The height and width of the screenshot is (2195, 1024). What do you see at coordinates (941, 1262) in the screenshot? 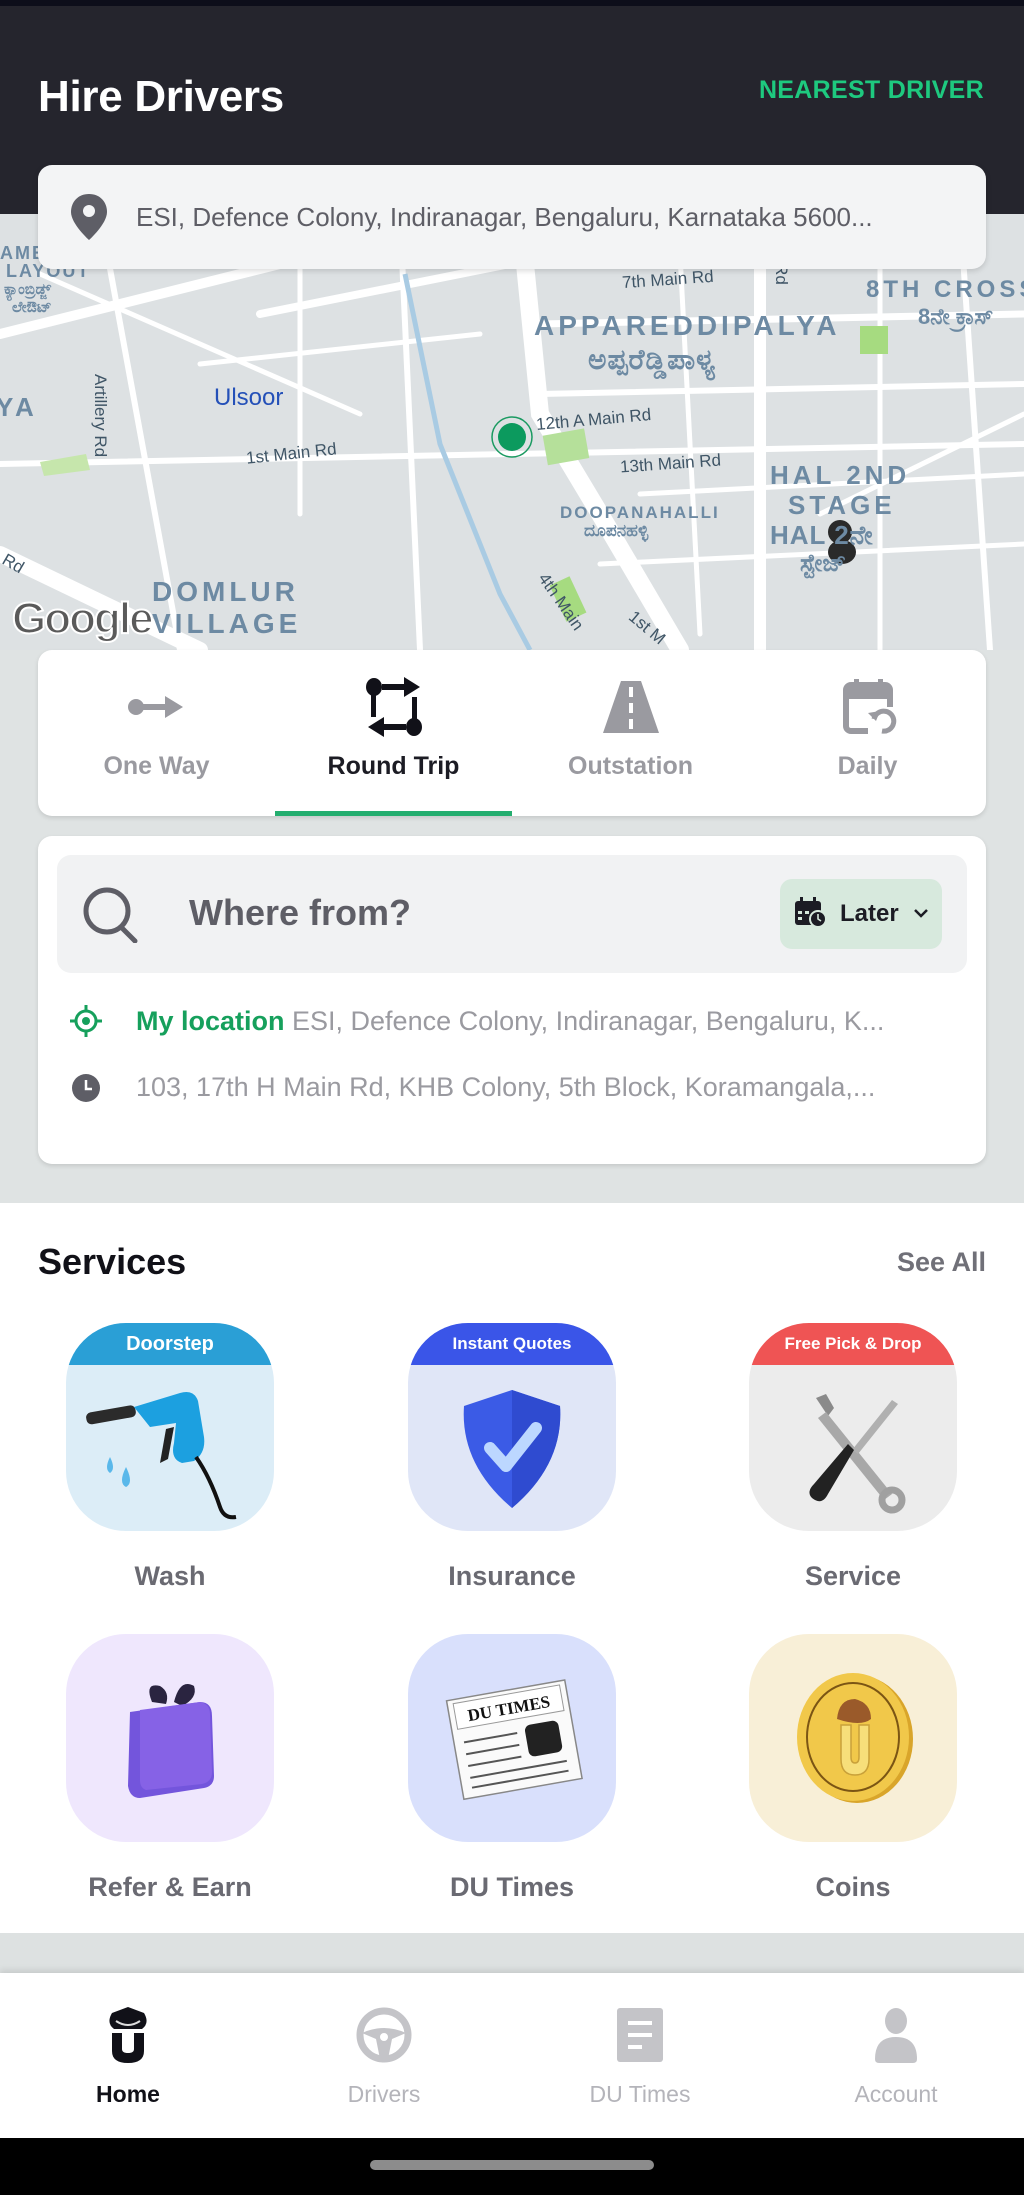
I see `see-all-services-link: See All` at bounding box center [941, 1262].